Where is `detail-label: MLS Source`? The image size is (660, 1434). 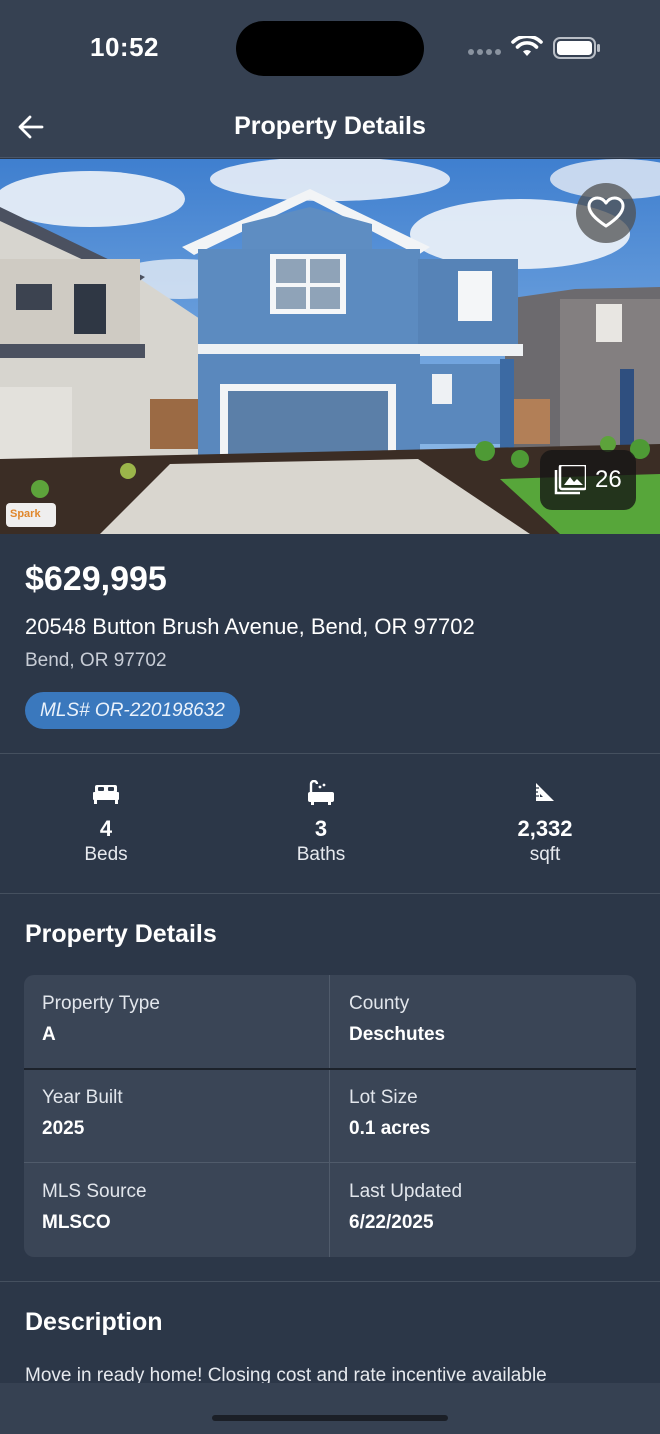
detail-label: MLS Source is located at coordinates (94, 1191).